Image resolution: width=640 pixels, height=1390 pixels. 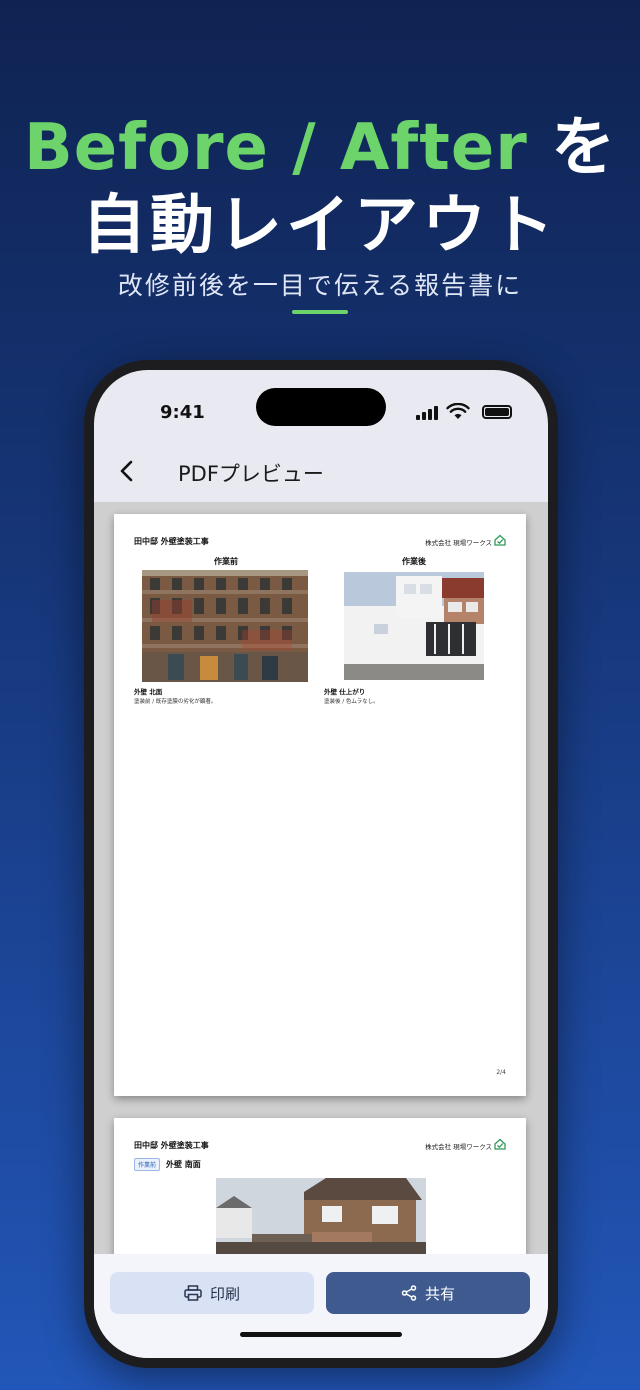 I want to click on promo-headline: Before / After を 自動レイアウト, so click(x=320, y=187).